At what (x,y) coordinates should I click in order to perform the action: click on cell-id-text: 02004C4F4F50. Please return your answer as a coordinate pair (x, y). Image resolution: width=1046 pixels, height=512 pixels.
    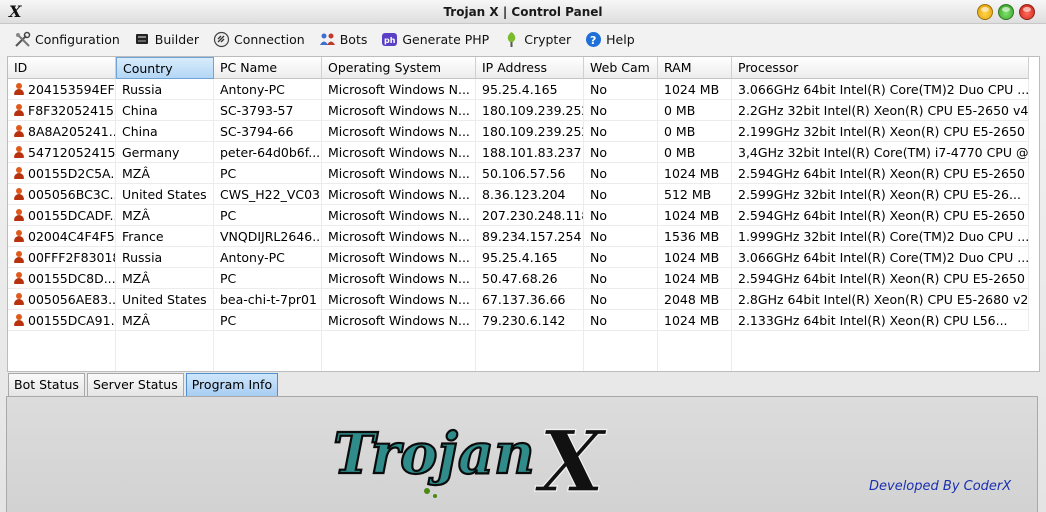
    Looking at the image, I should click on (72, 236).